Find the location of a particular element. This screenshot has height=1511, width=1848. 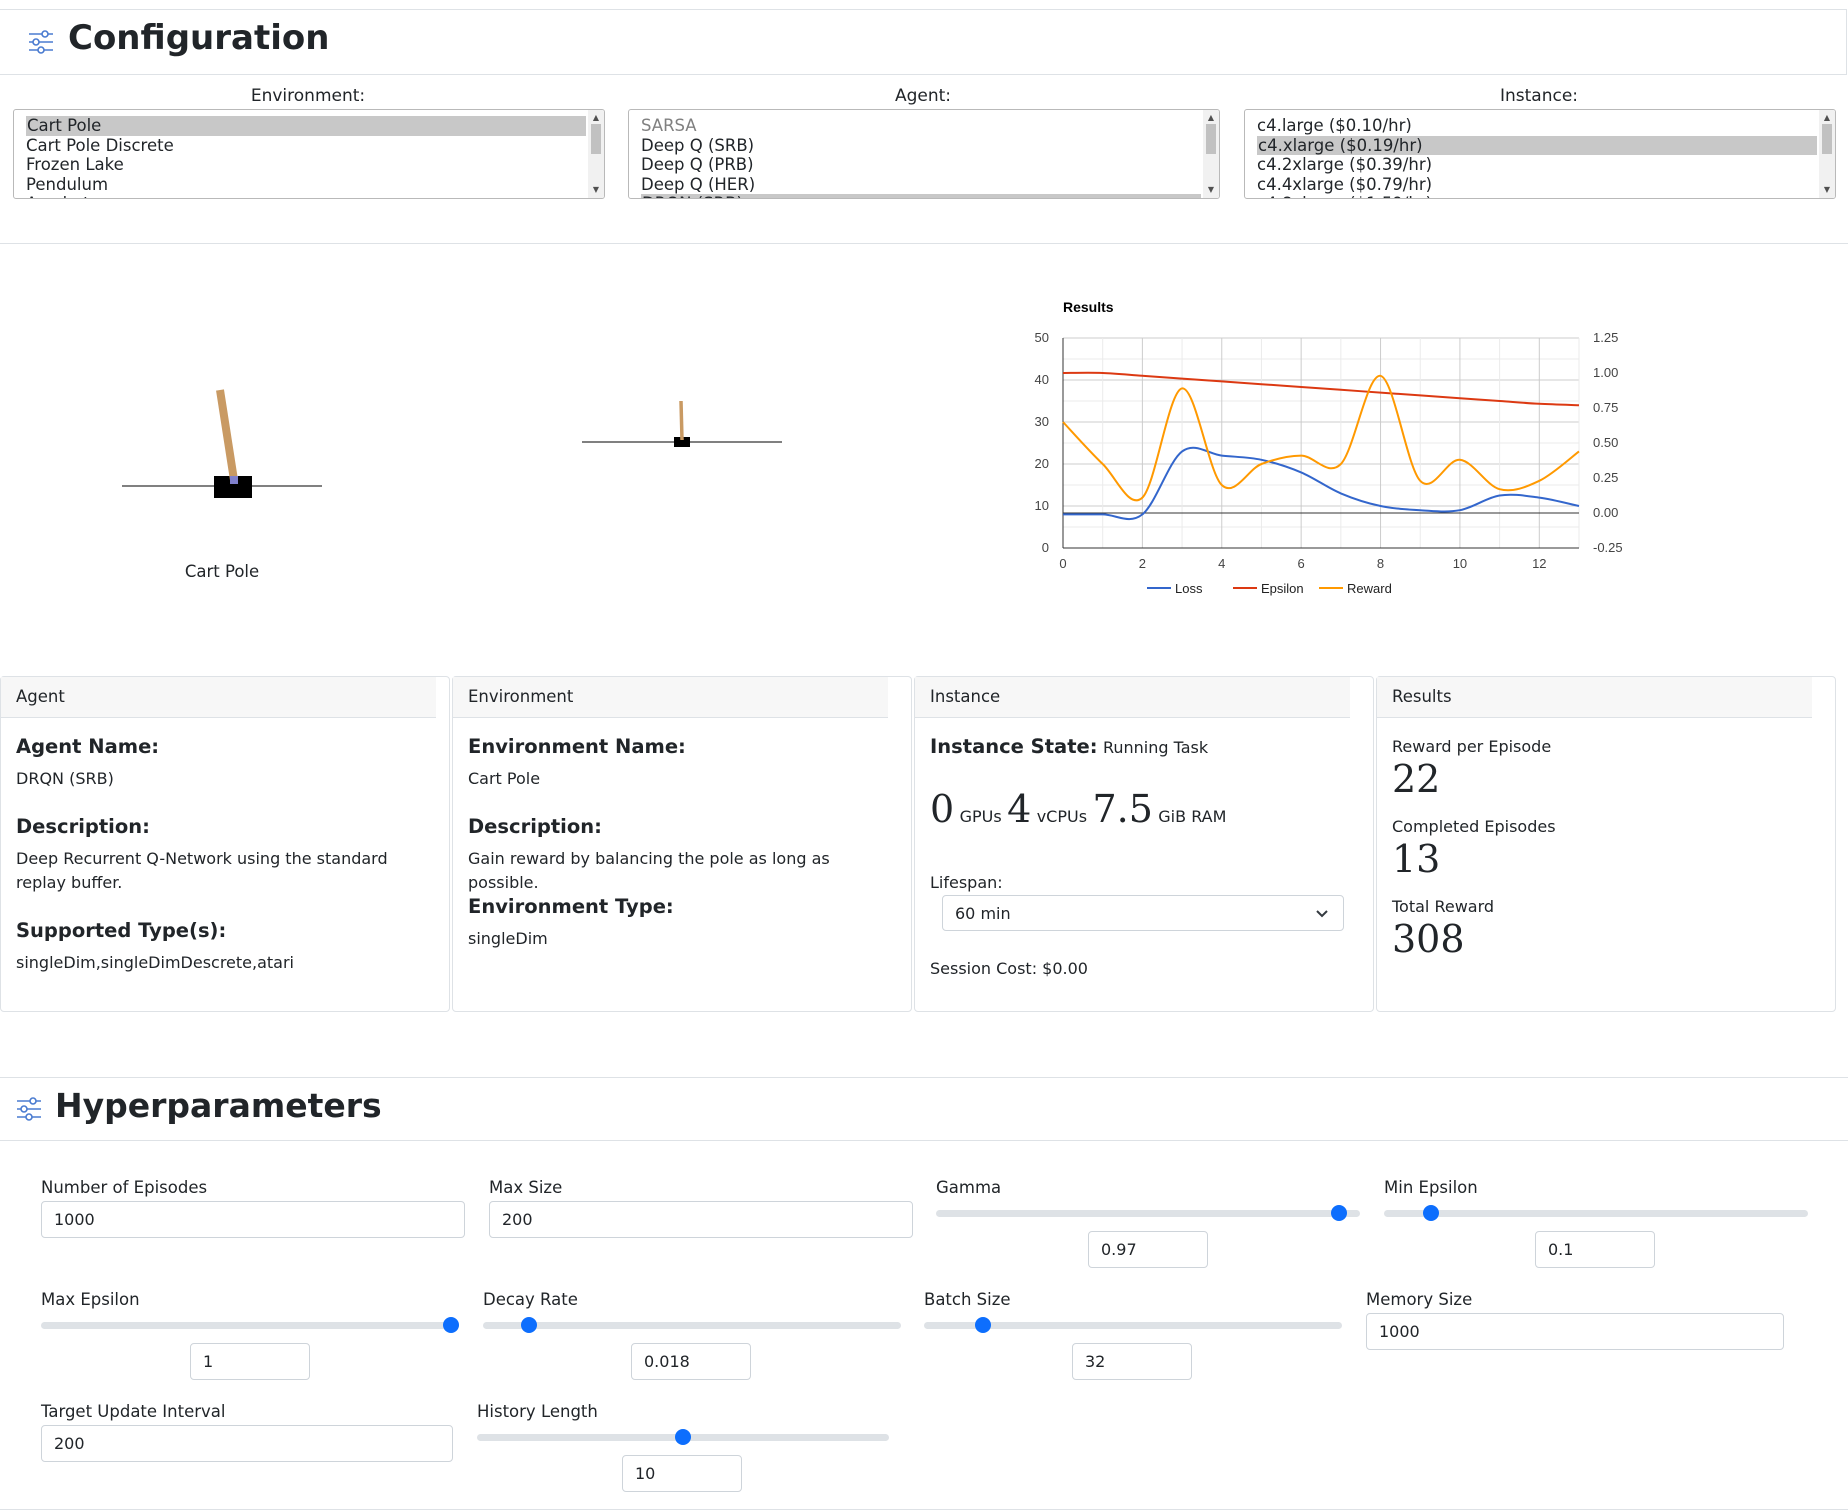

x-tick-label: 2 is located at coordinates (1142, 563).